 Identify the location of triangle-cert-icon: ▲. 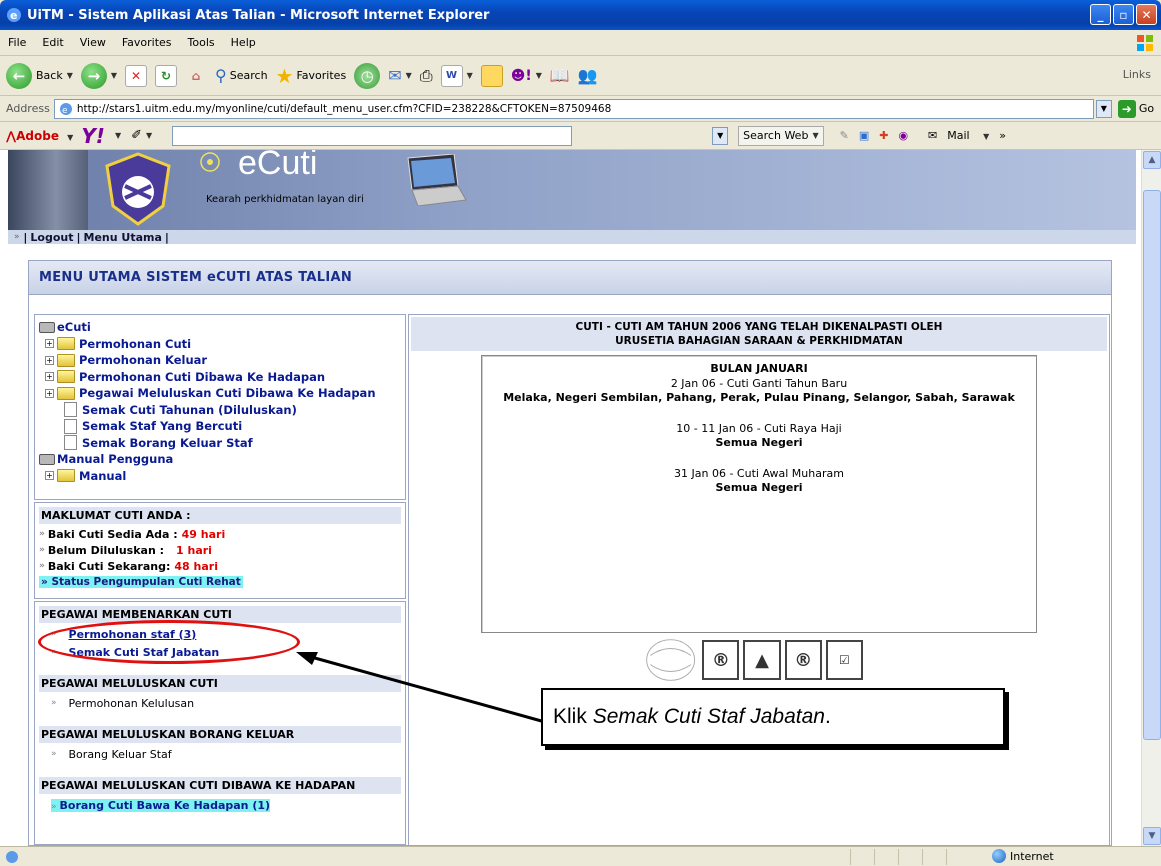
(762, 660).